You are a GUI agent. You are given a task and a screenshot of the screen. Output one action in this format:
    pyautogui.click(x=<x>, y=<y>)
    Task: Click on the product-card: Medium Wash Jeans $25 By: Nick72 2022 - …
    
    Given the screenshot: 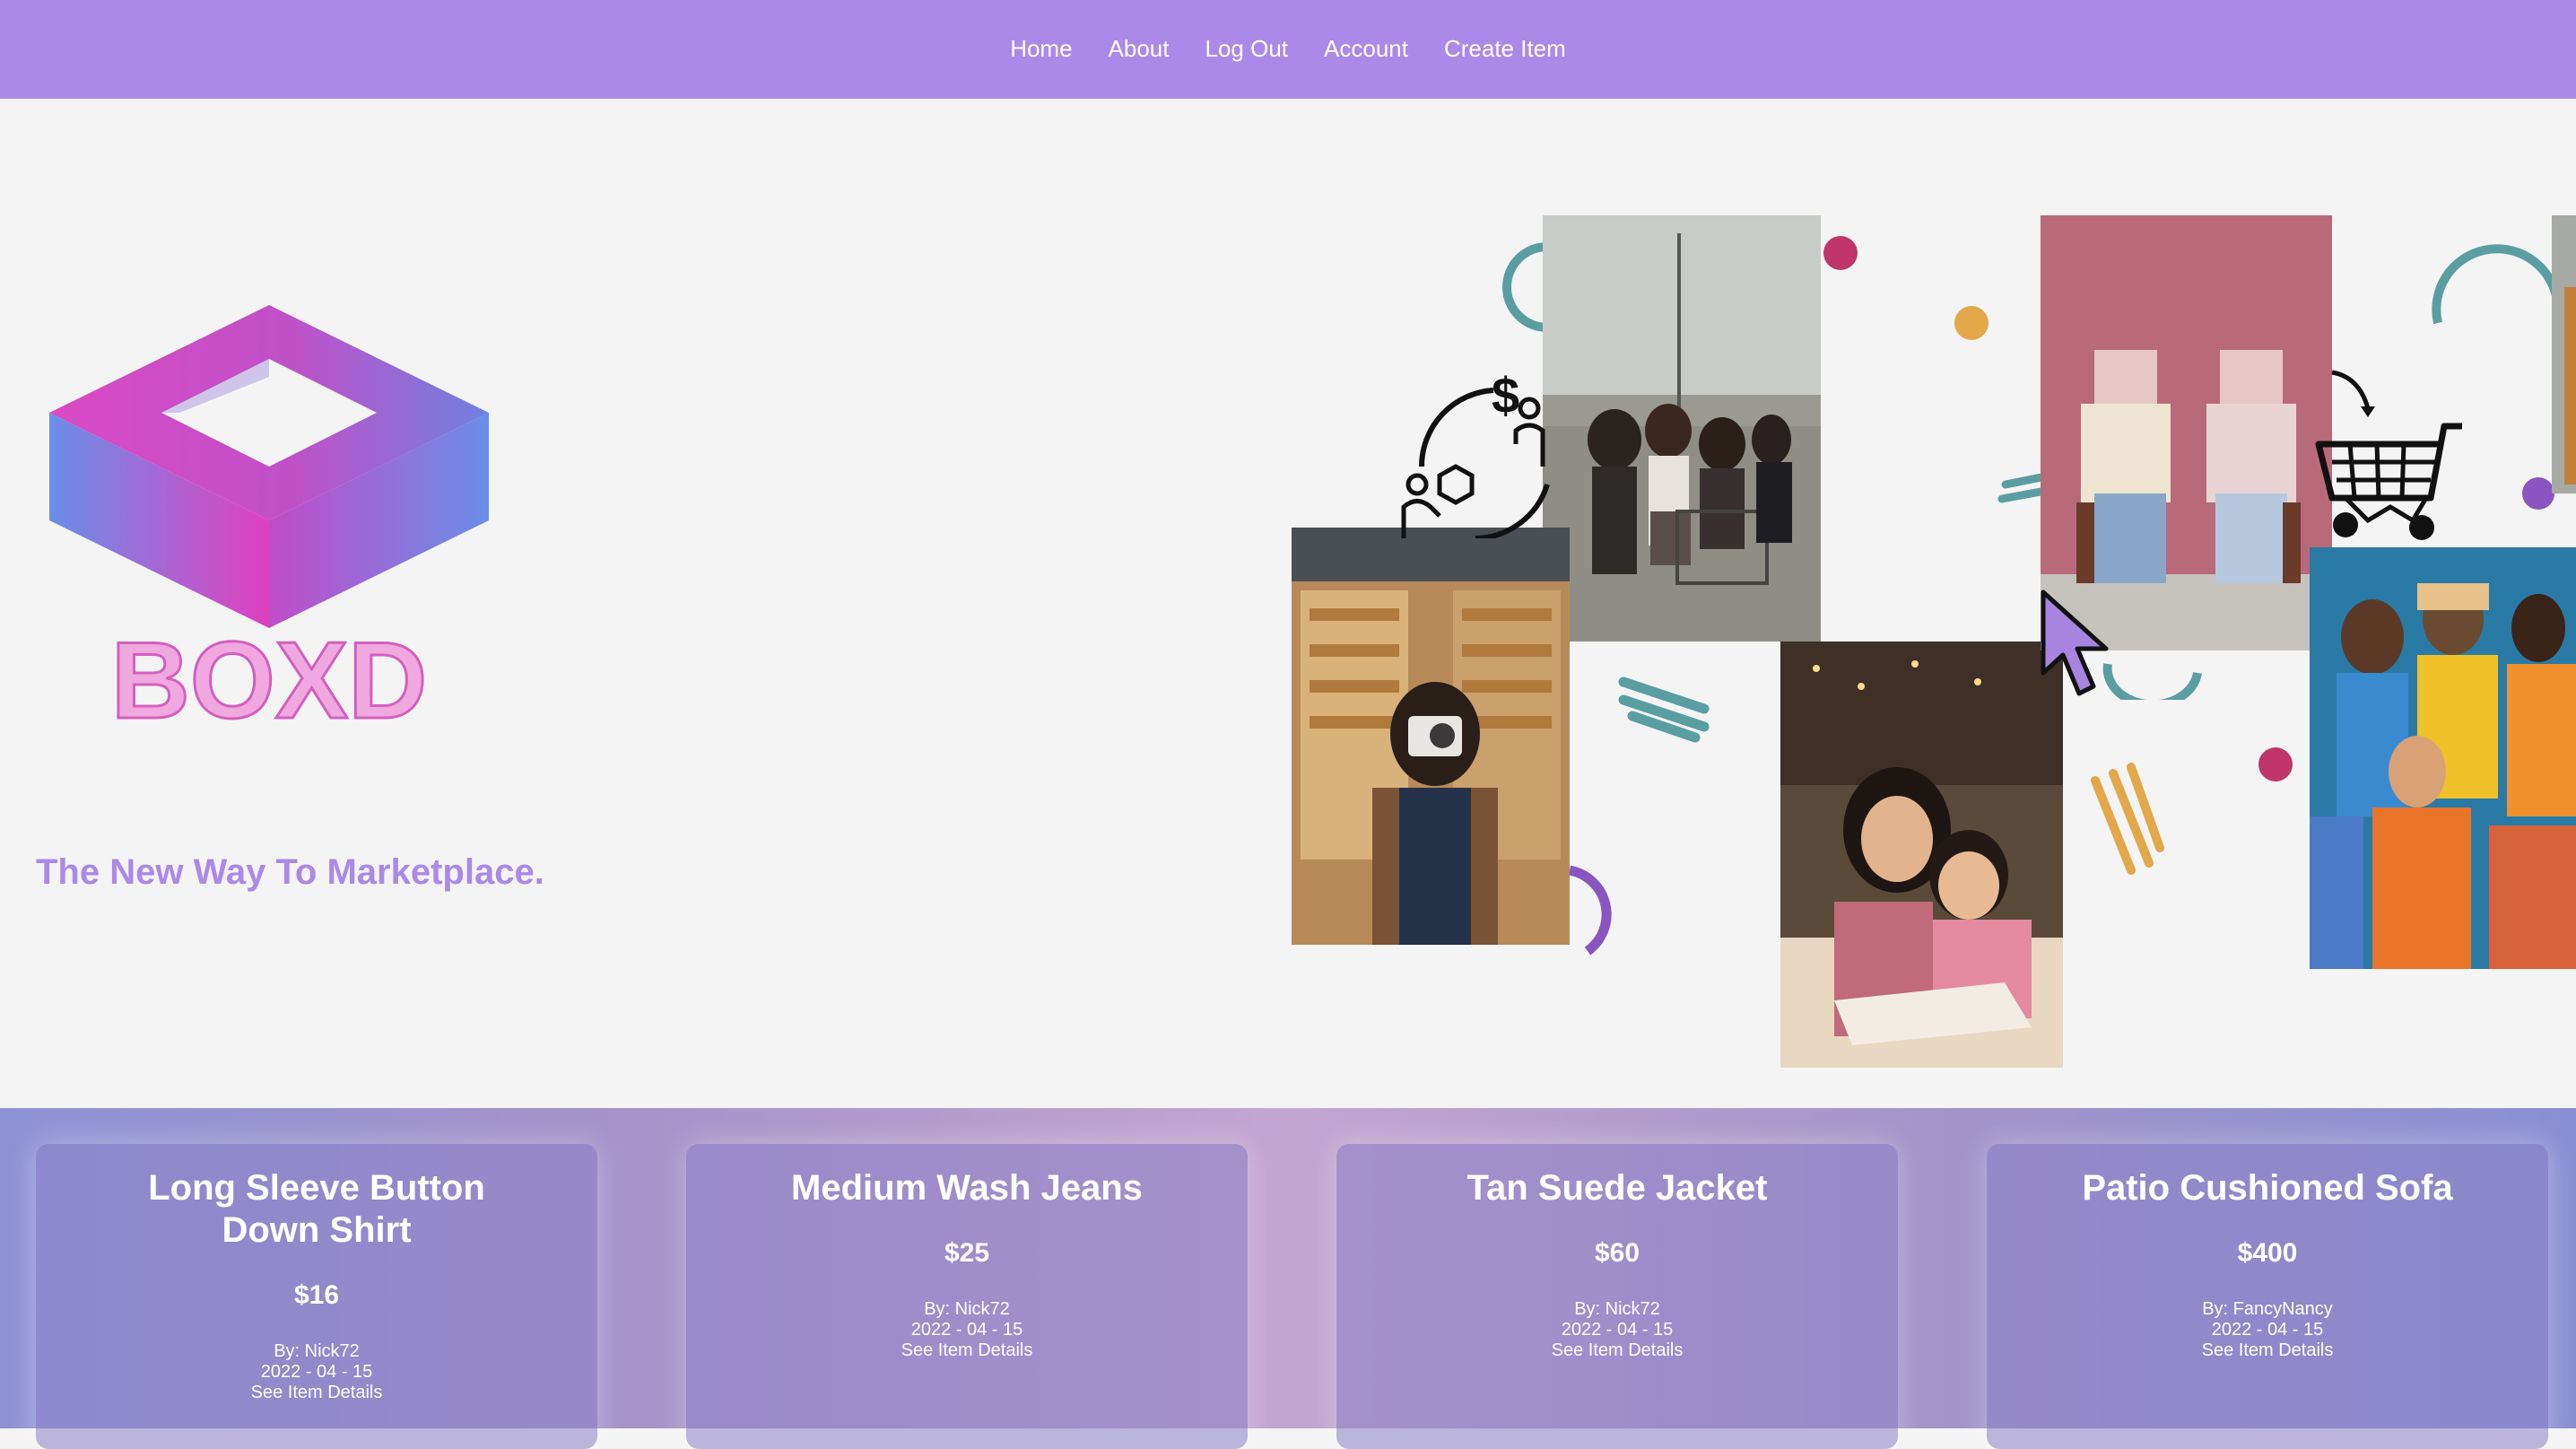 What is the action you would take?
    pyautogui.click(x=967, y=1296)
    